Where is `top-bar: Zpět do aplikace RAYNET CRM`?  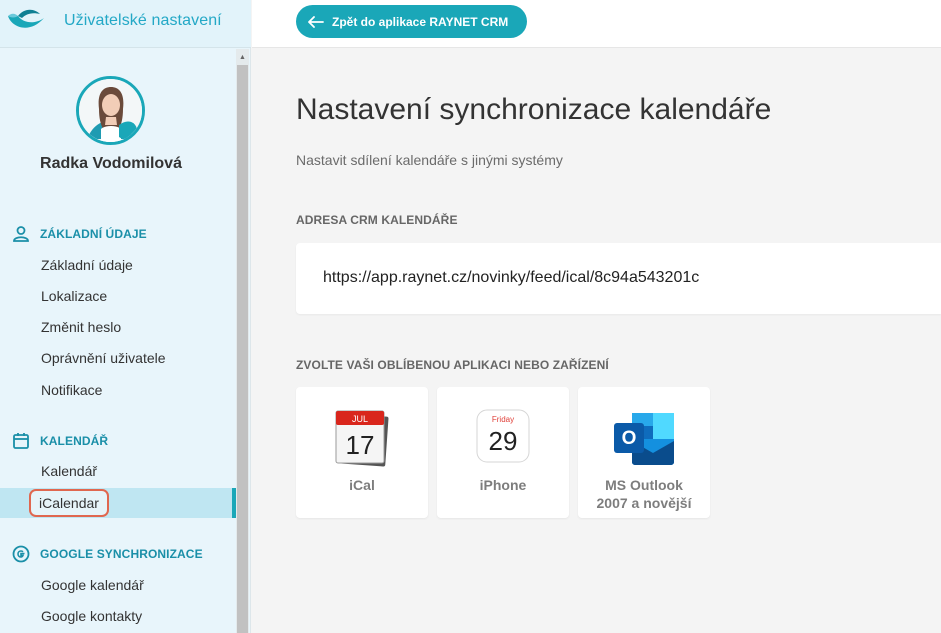
top-bar: Zpět do aplikace RAYNET CRM is located at coordinates (596, 24).